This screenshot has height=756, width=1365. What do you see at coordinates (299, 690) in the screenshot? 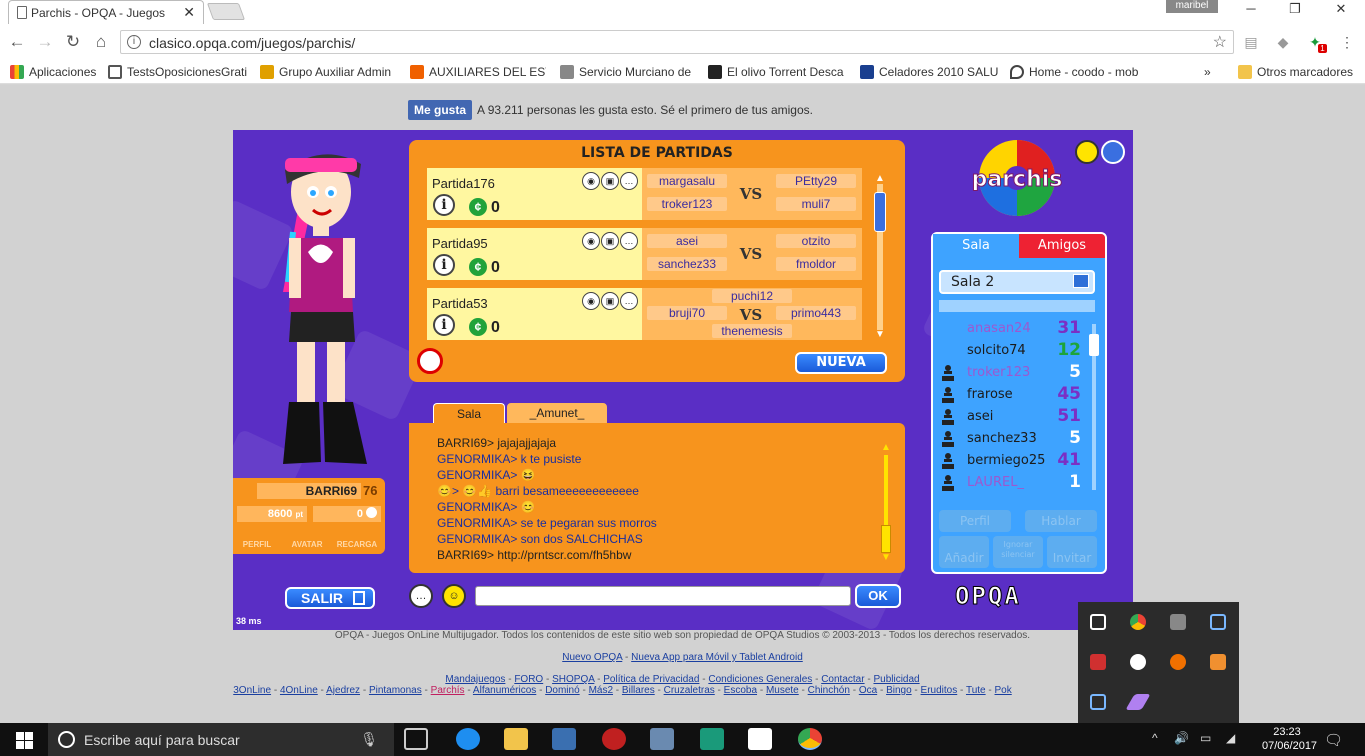
I see `game-link: 4OnLine` at bounding box center [299, 690].